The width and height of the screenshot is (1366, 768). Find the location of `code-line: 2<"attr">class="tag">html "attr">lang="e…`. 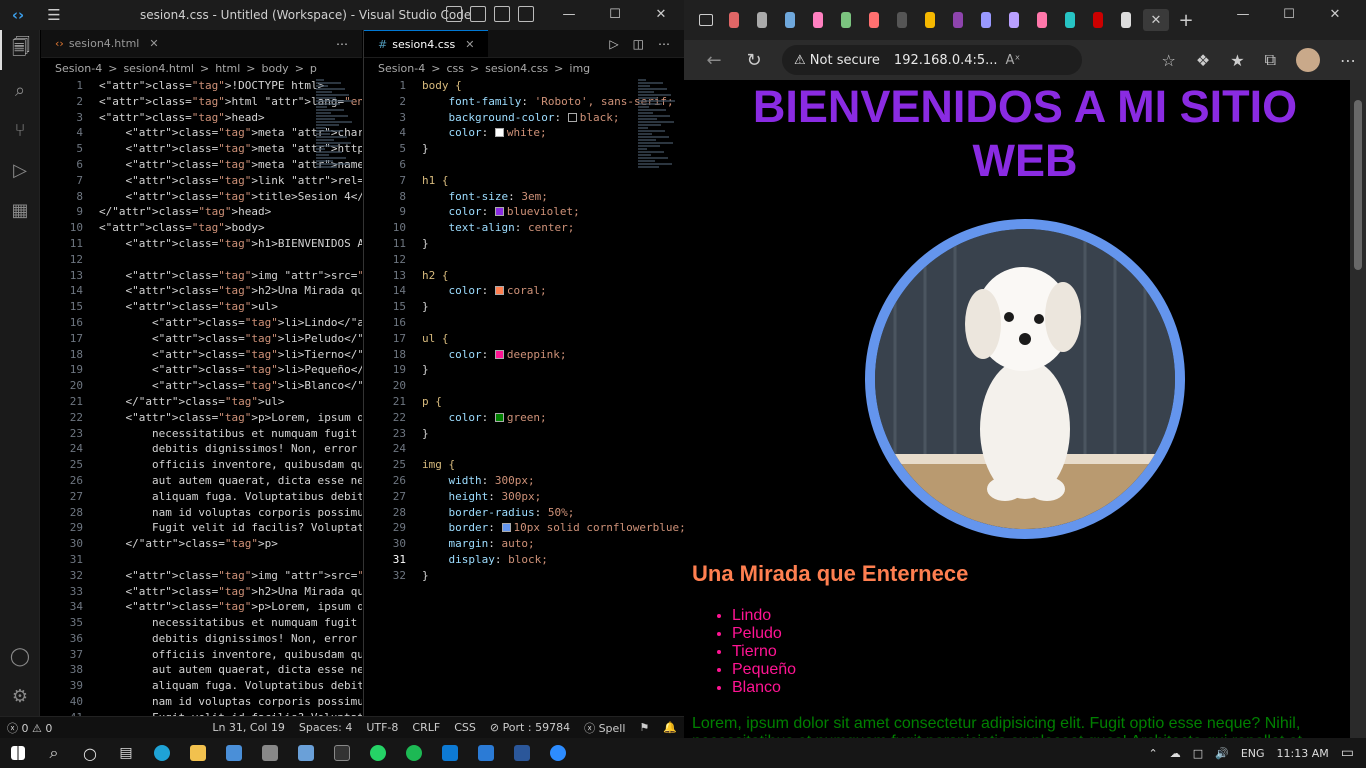

code-line: 2<"attr">class="tag">html "attr">lang="e… is located at coordinates (201, 102).